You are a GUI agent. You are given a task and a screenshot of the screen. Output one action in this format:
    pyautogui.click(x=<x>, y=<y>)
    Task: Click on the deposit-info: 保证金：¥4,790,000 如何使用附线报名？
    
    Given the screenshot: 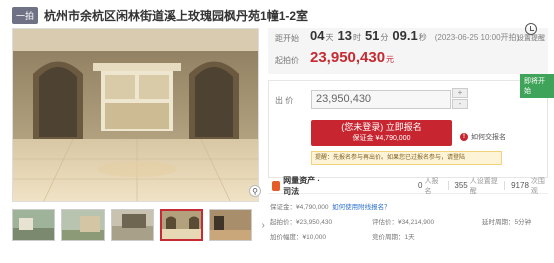 What is the action you would take?
    pyautogui.click(x=330, y=206)
    